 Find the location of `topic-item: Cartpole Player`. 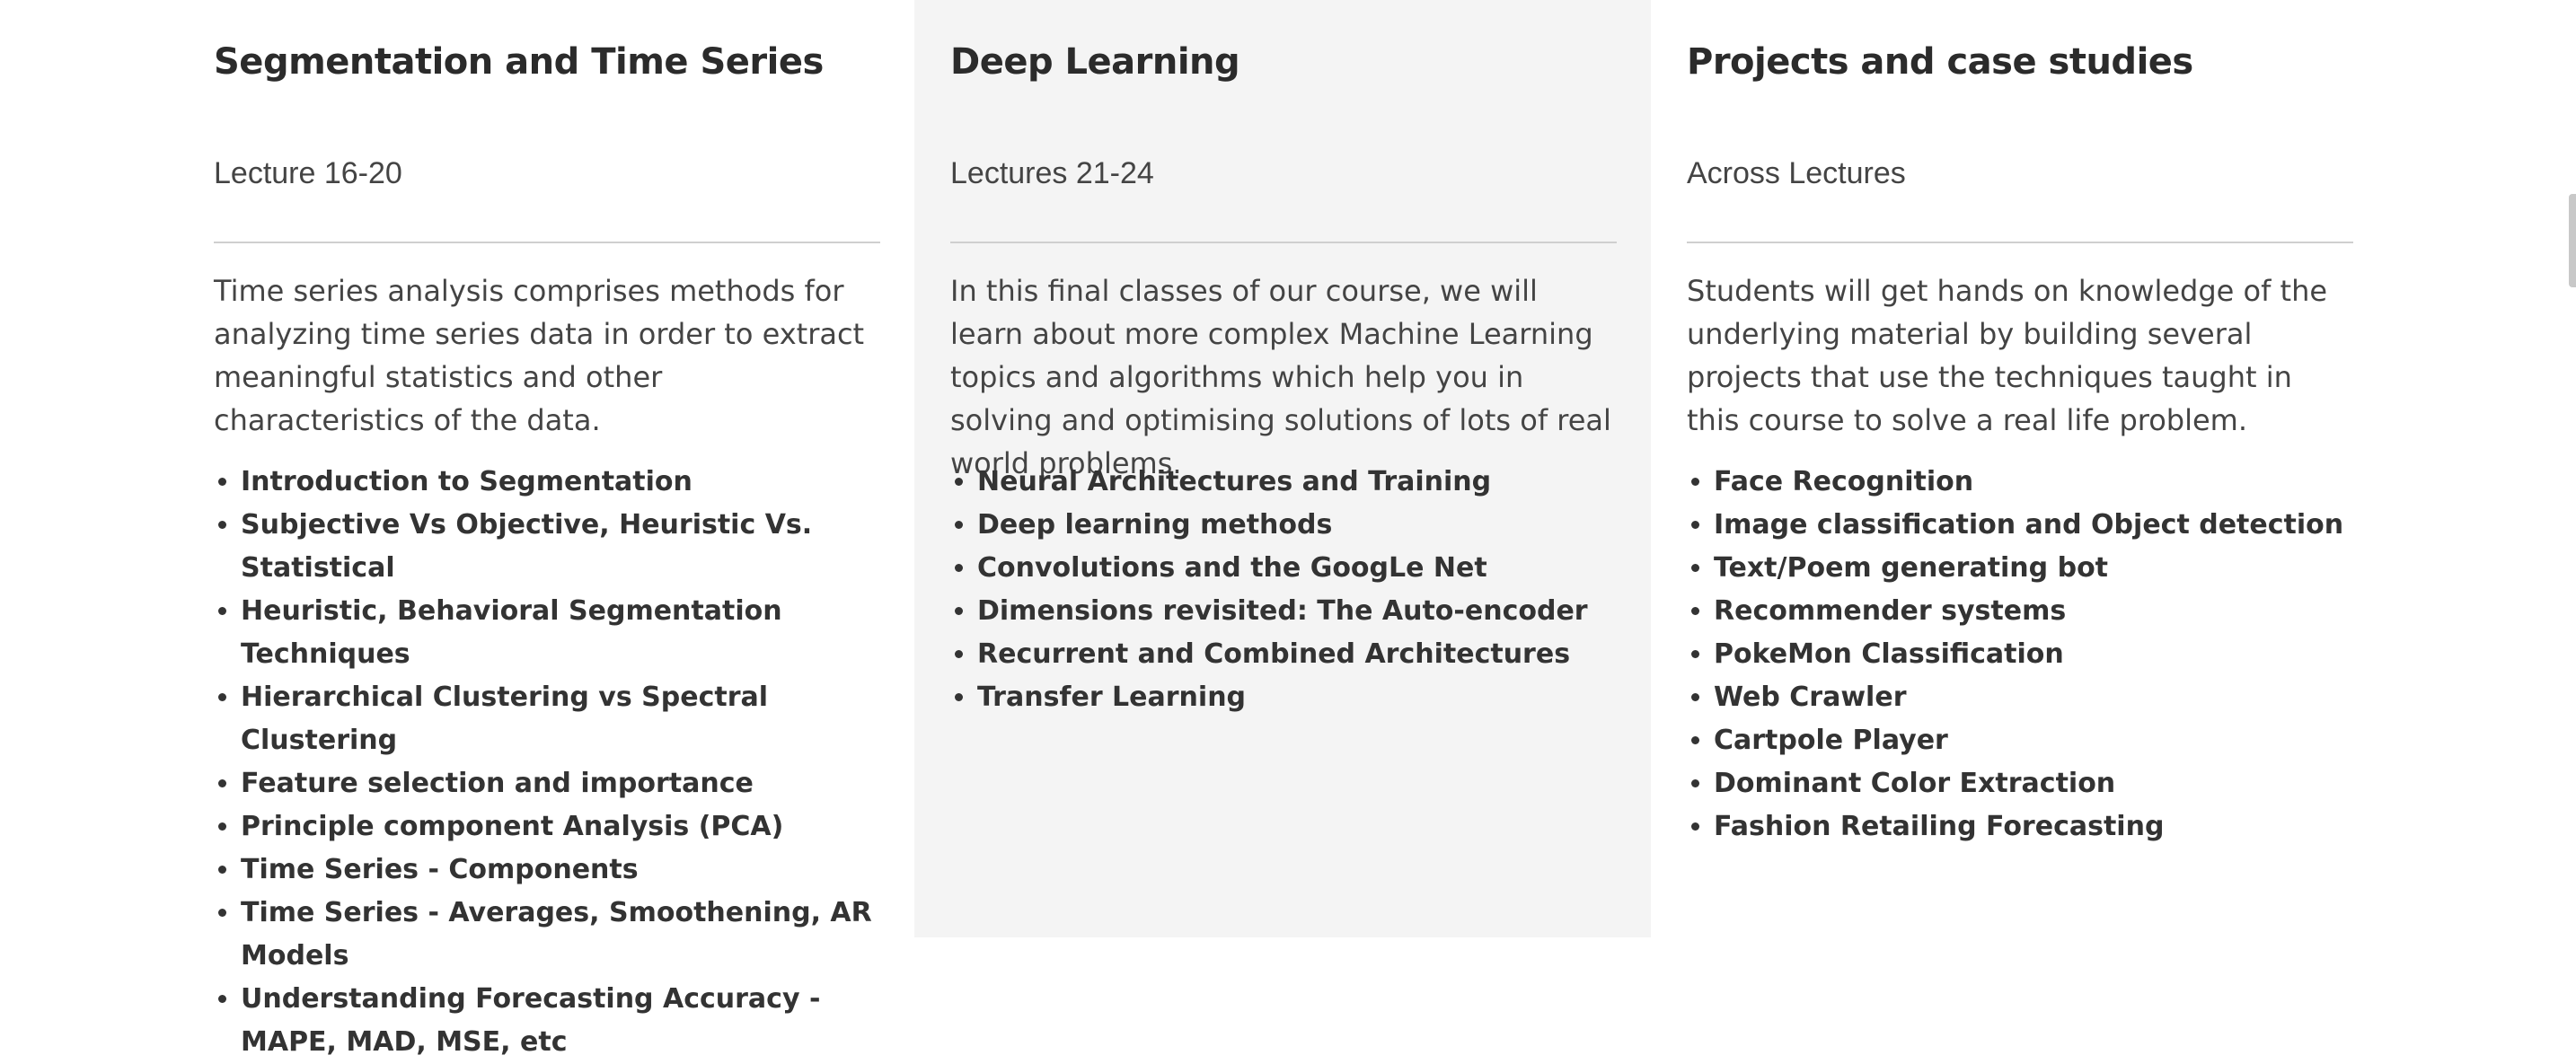

topic-item: Cartpole Player is located at coordinates (2033, 740).